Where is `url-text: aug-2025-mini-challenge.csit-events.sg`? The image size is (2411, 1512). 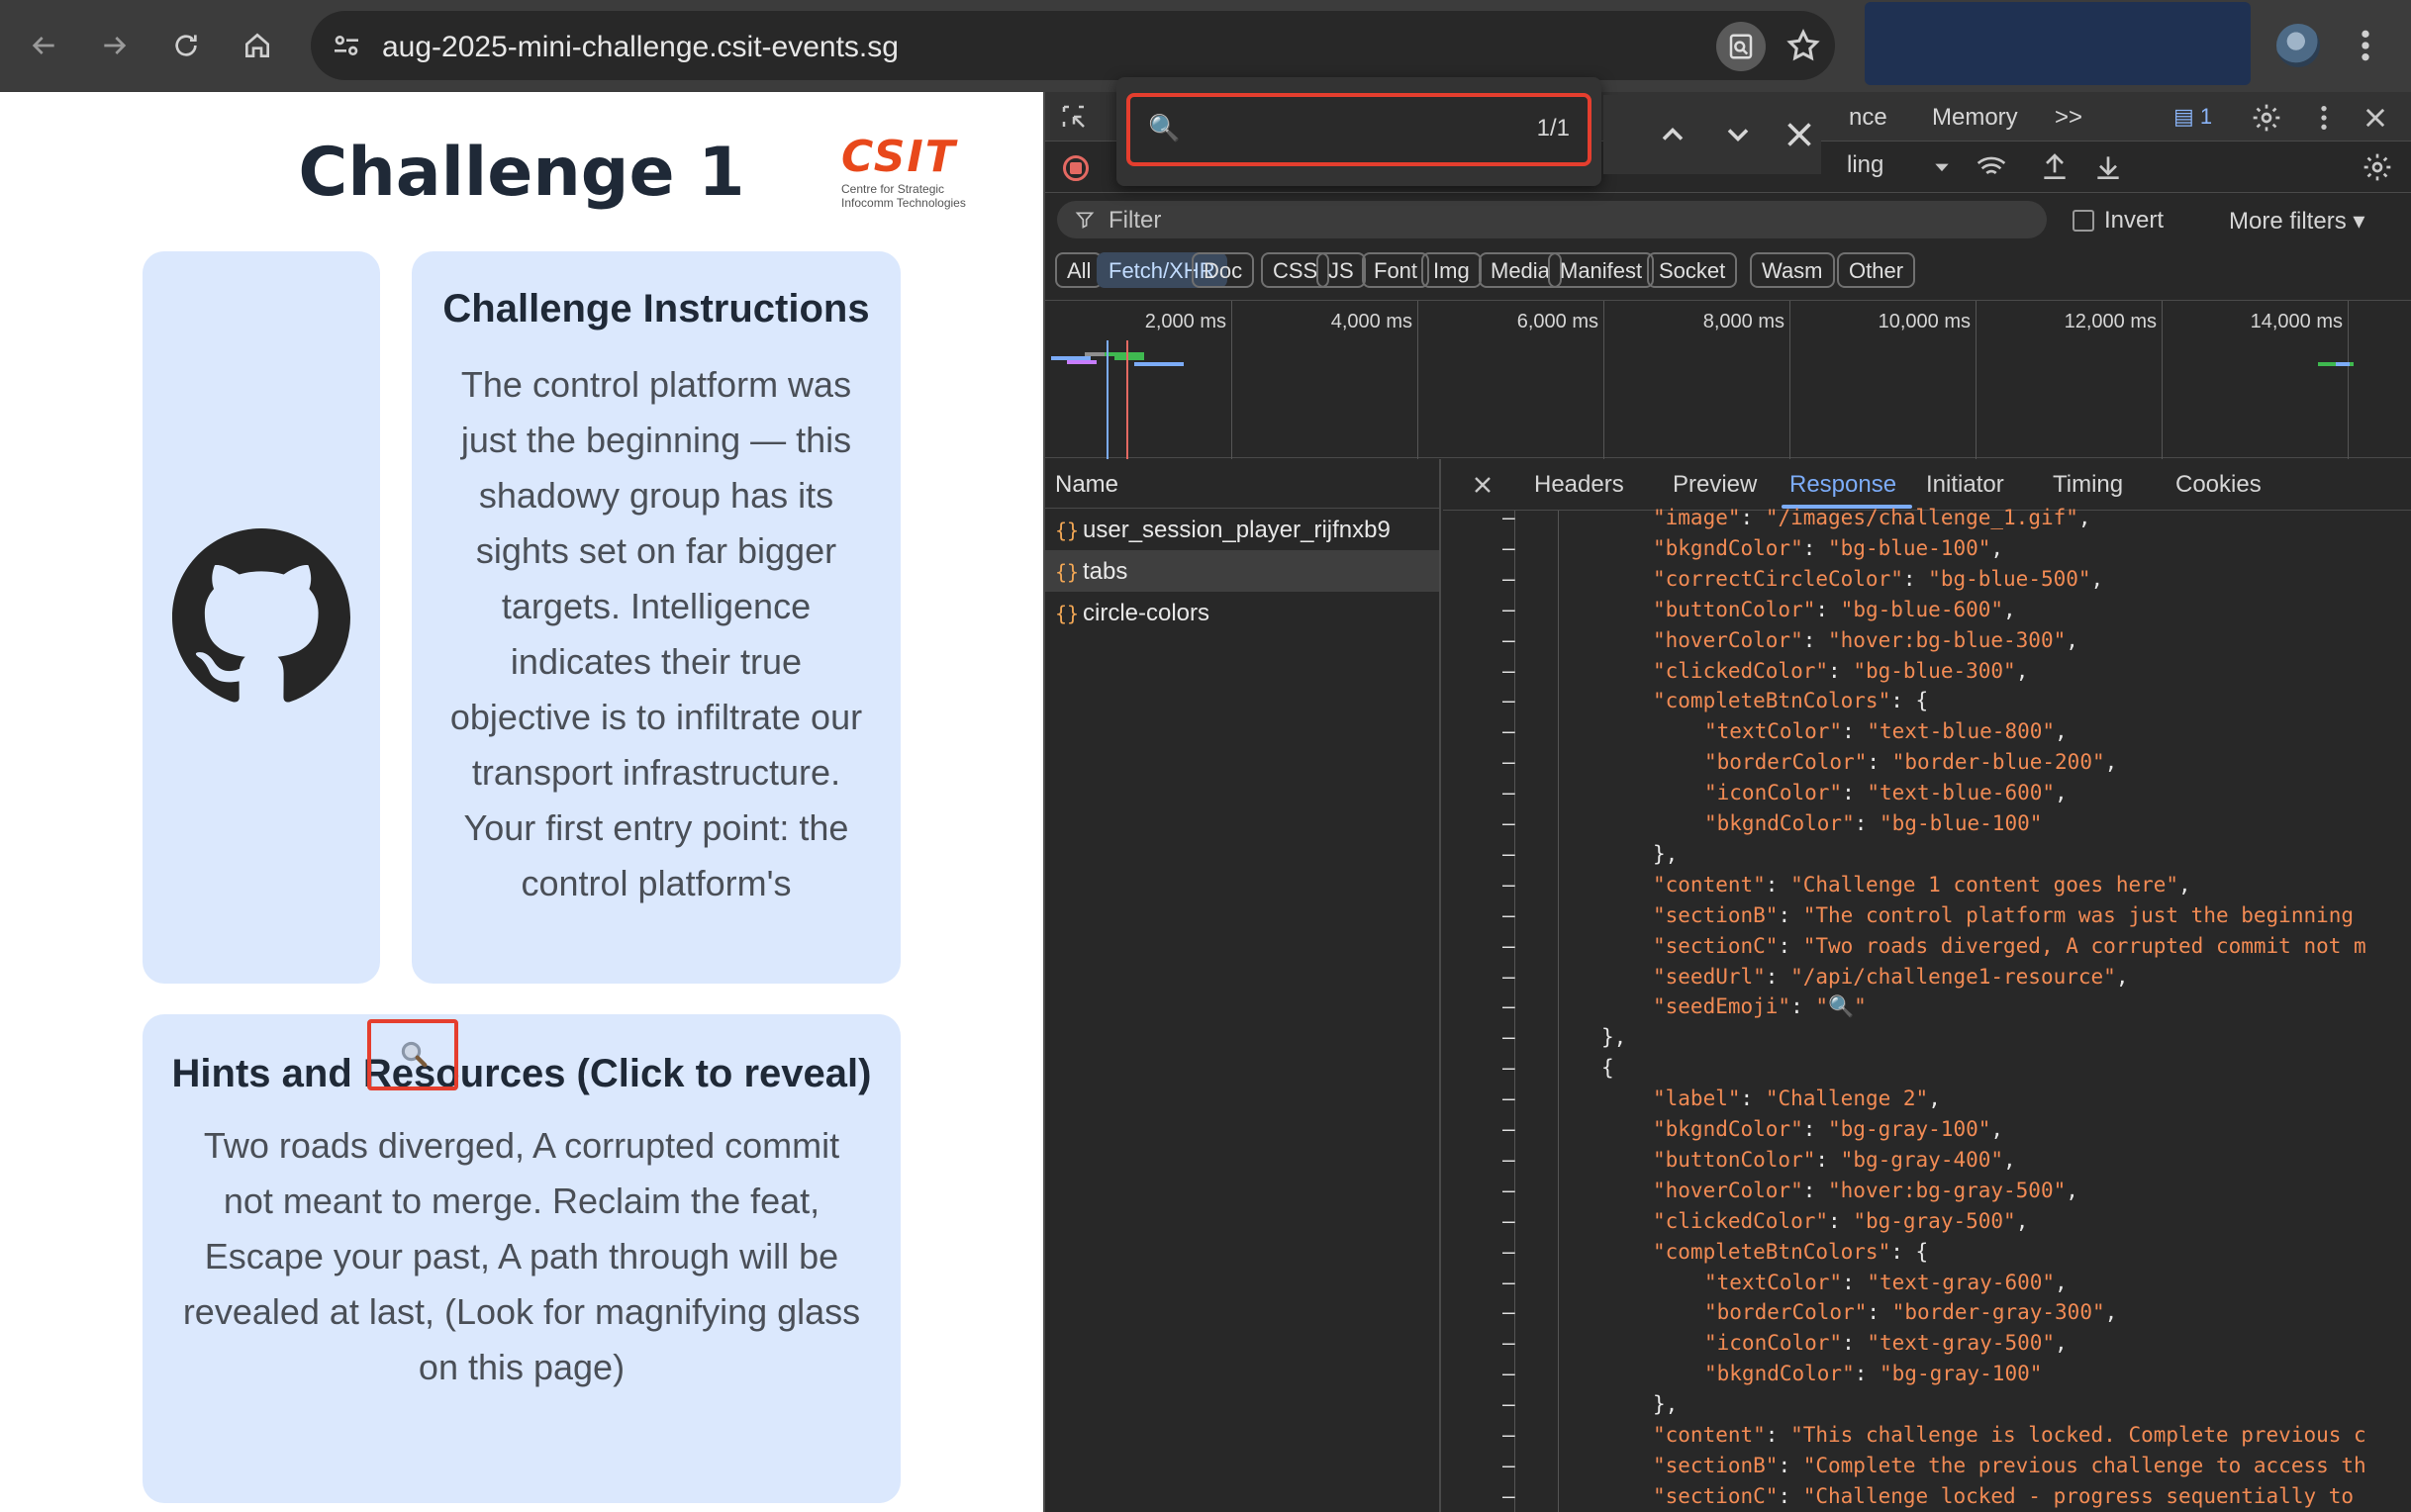
url-text: aug-2025-mini-challenge.csit-events.sg is located at coordinates (641, 48).